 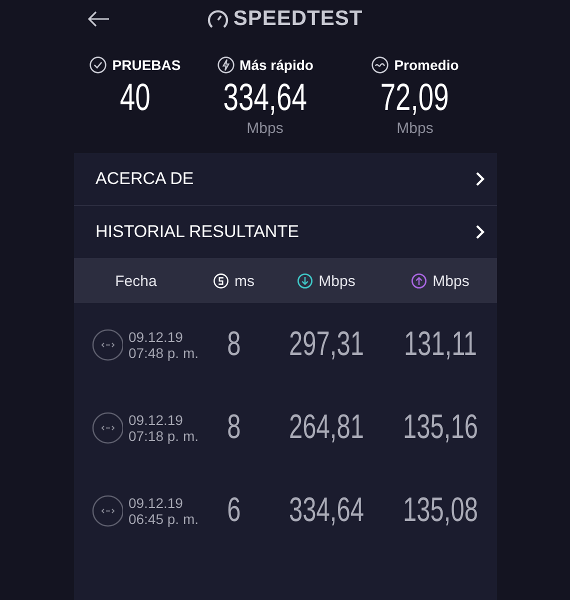 What do you see at coordinates (380, 65) in the screenshot?
I see `wave-circle-icon` at bounding box center [380, 65].